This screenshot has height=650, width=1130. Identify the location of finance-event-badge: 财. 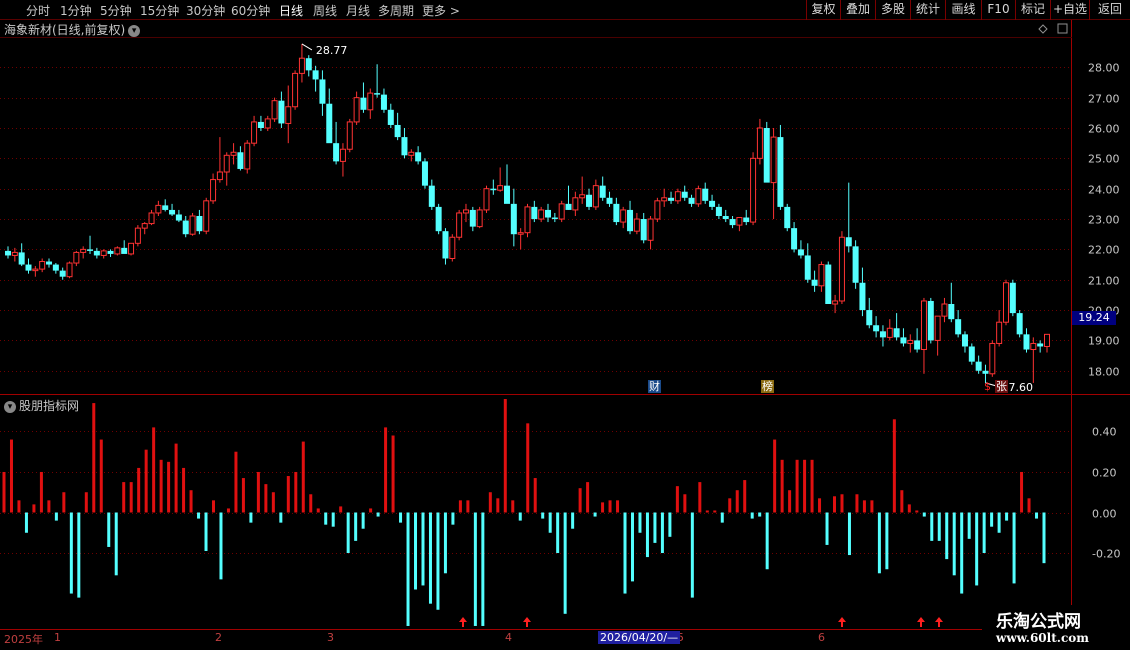
(654, 386).